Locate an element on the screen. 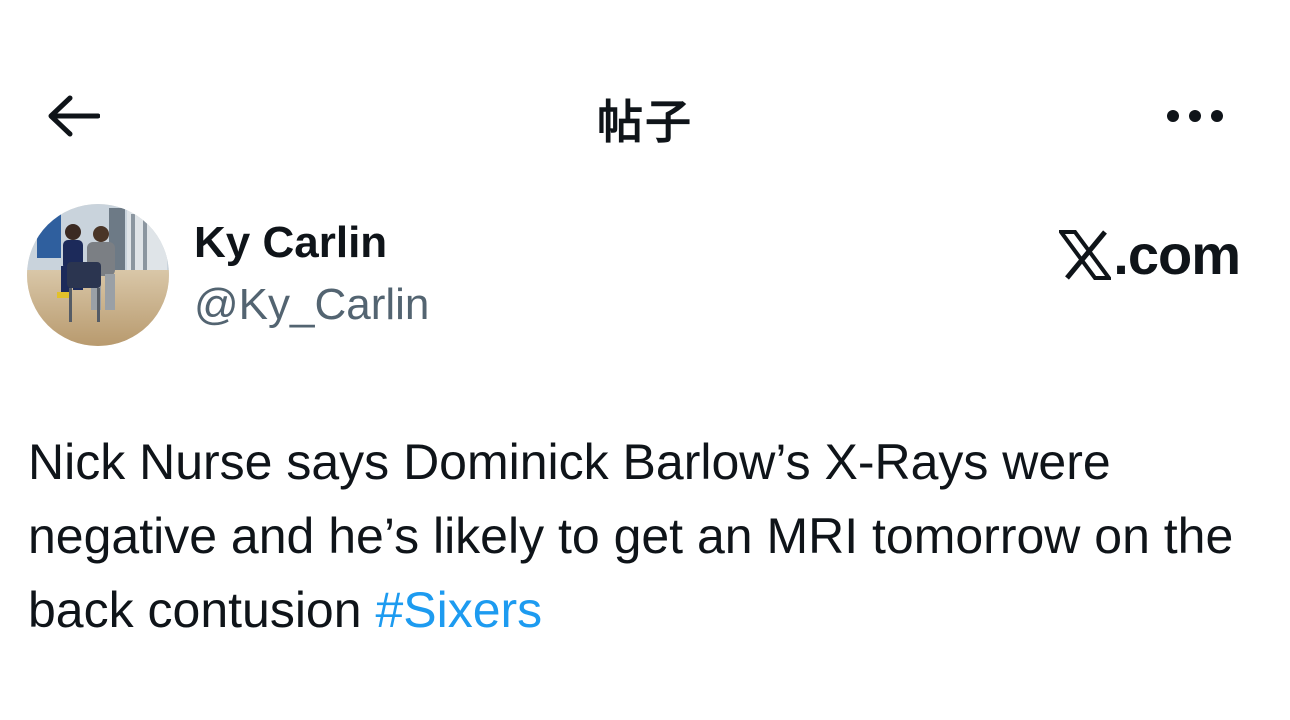  brand-watermark: .com is located at coordinates (1150, 254).